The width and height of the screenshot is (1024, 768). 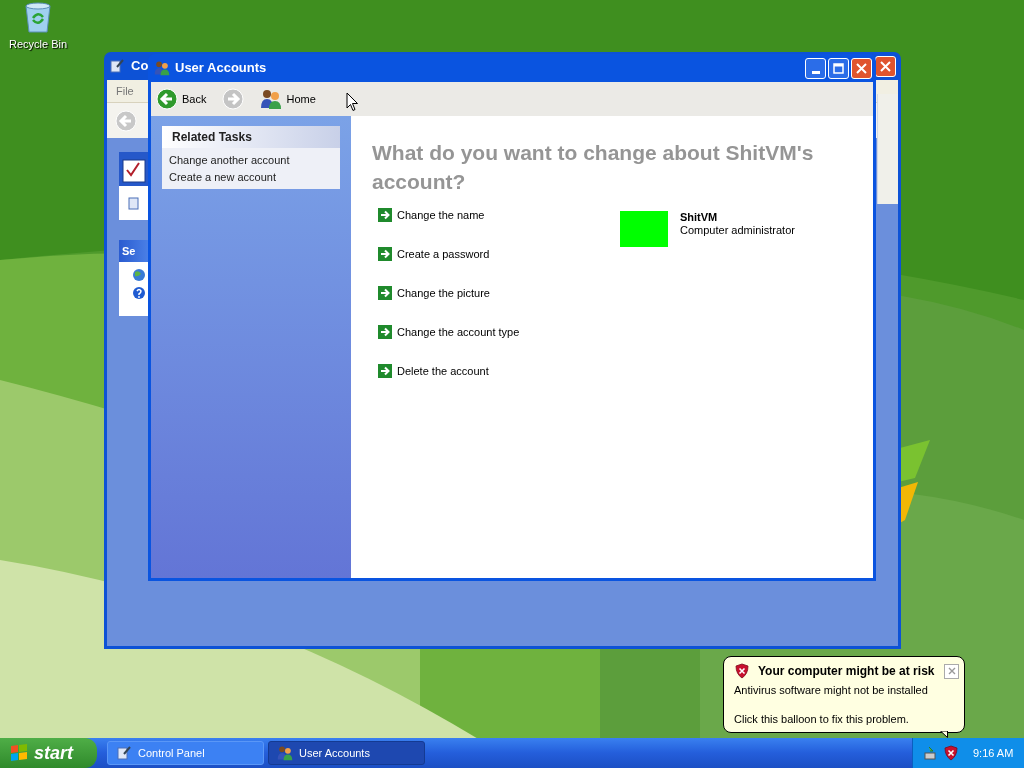 What do you see at coordinates (125, 91) in the screenshot?
I see `menu-item: File` at bounding box center [125, 91].